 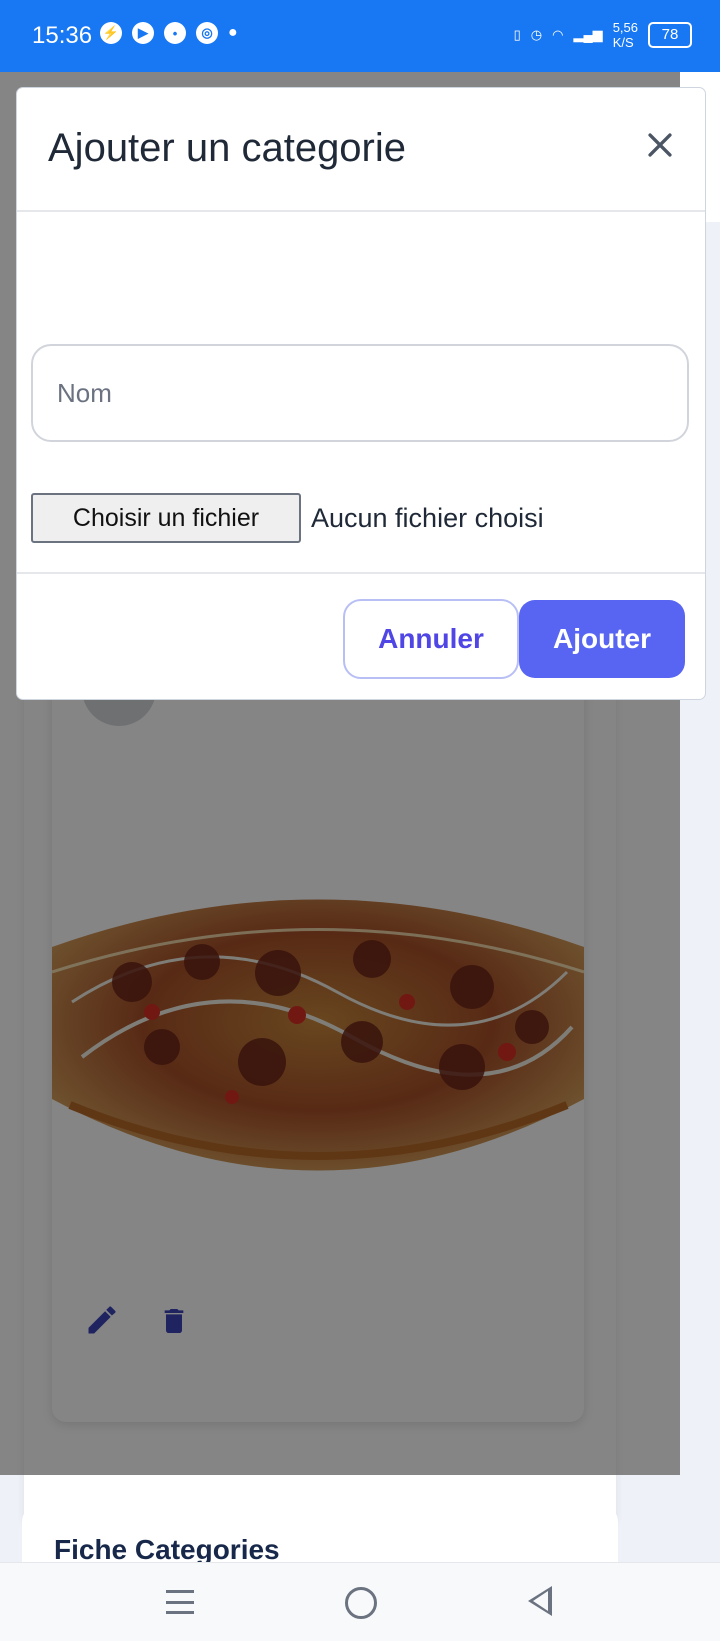 What do you see at coordinates (602, 639) in the screenshot?
I see `add-button: Ajouter` at bounding box center [602, 639].